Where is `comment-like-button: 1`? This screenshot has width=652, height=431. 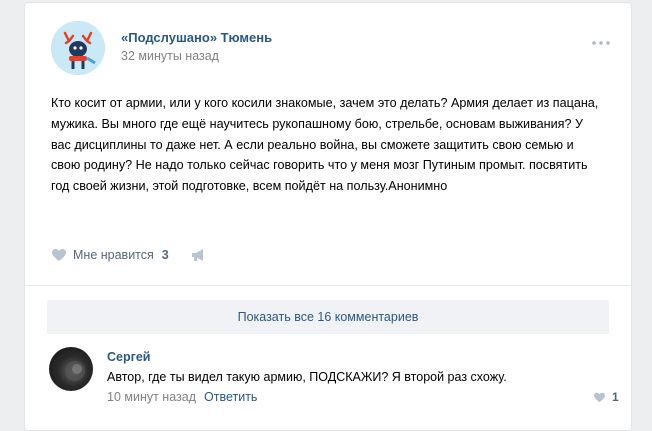 comment-like-button: 1 is located at coordinates (606, 397).